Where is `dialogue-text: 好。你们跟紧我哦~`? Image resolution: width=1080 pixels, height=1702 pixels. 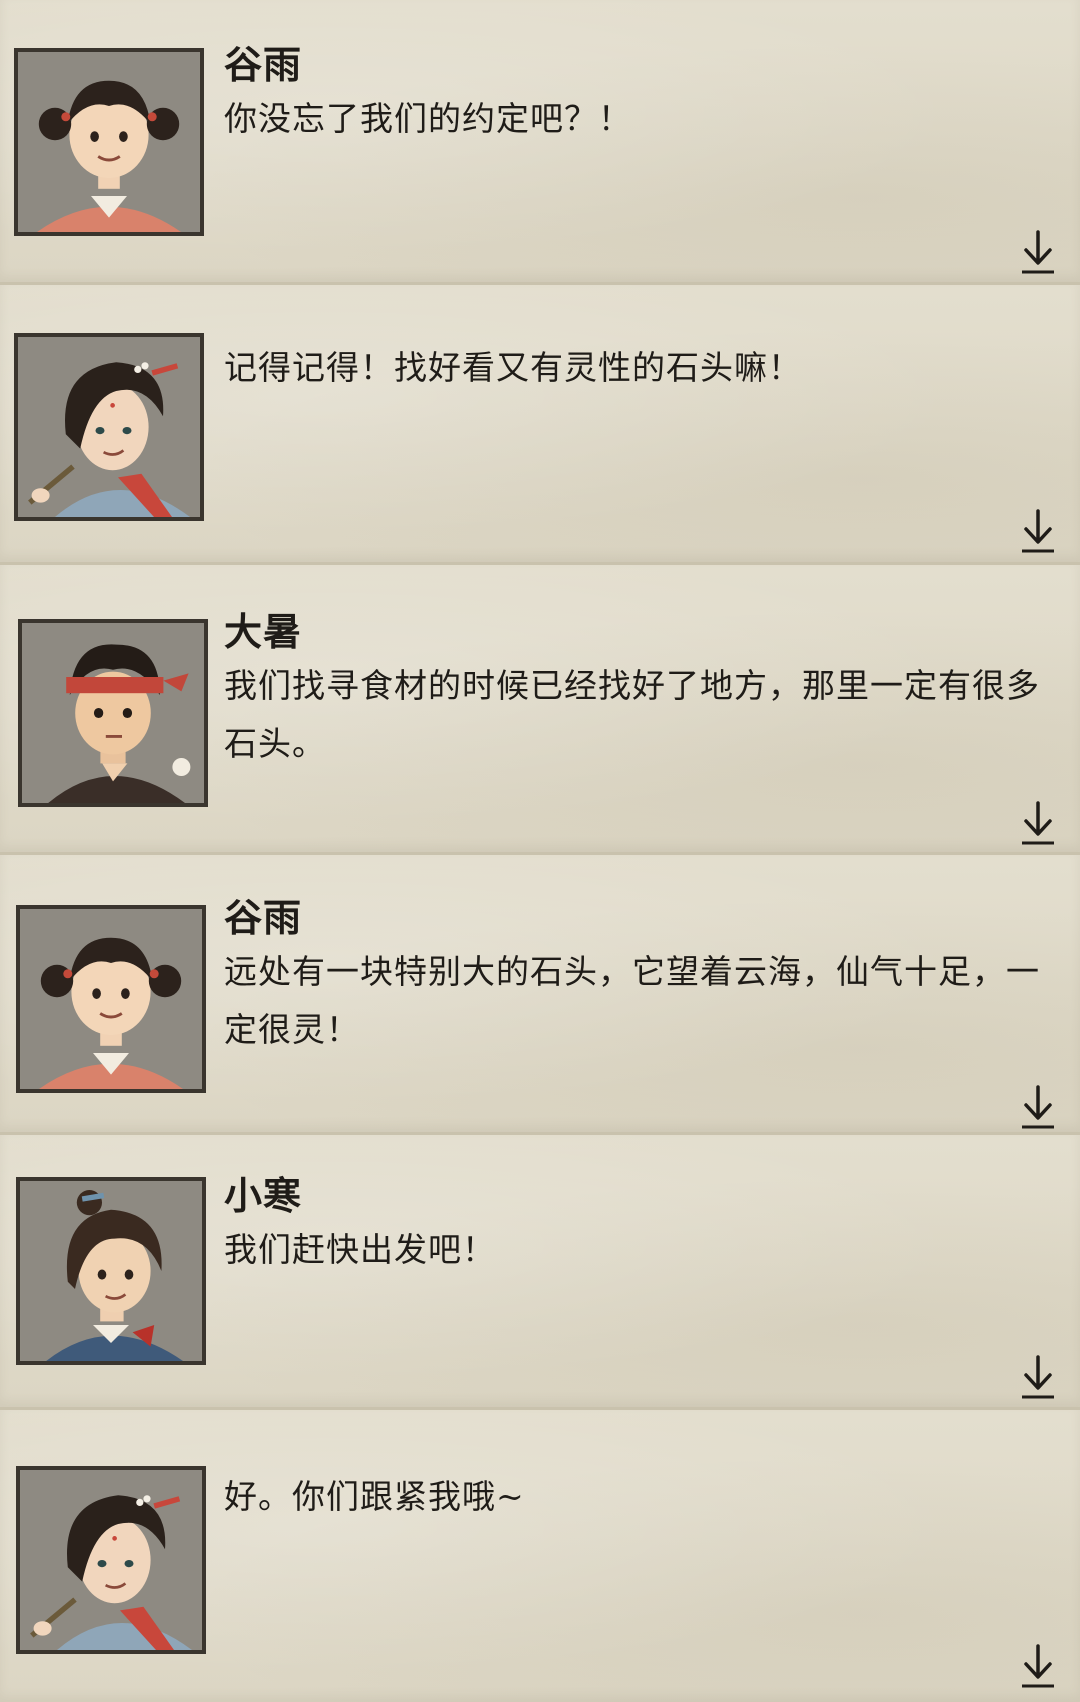
dialogue-text: 好。你们跟紧我哦~ is located at coordinates (374, 1496).